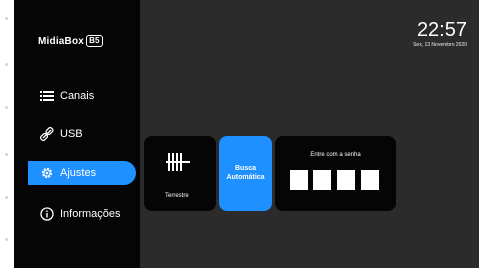 The height and width of the screenshot is (268, 479). What do you see at coordinates (47, 96) in the screenshot?
I see `list-icon` at bounding box center [47, 96].